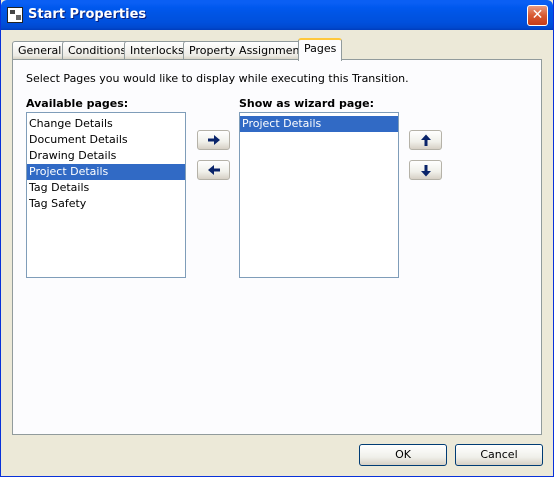  I want to click on wizard-pages-label: Show as wizard page:, so click(307, 103).